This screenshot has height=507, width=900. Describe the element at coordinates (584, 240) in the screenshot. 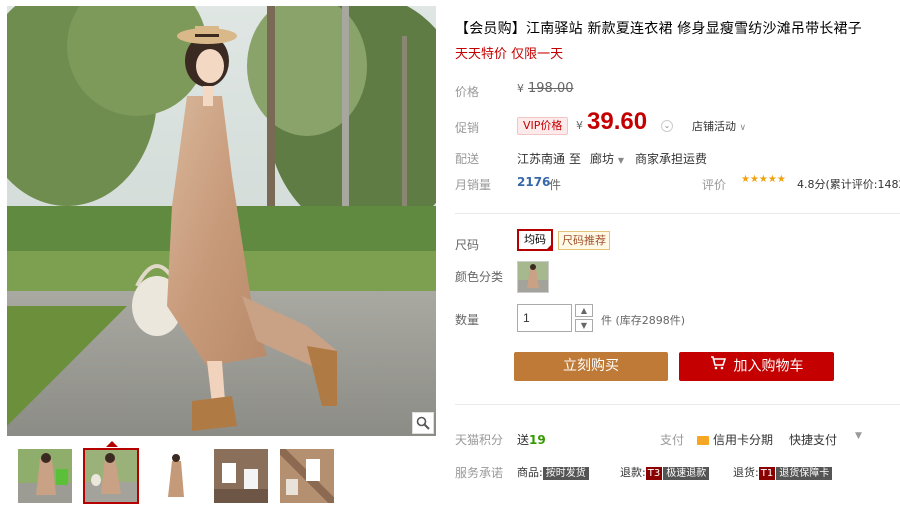

I see `size-recommend-link: 尺码推荐` at that location.